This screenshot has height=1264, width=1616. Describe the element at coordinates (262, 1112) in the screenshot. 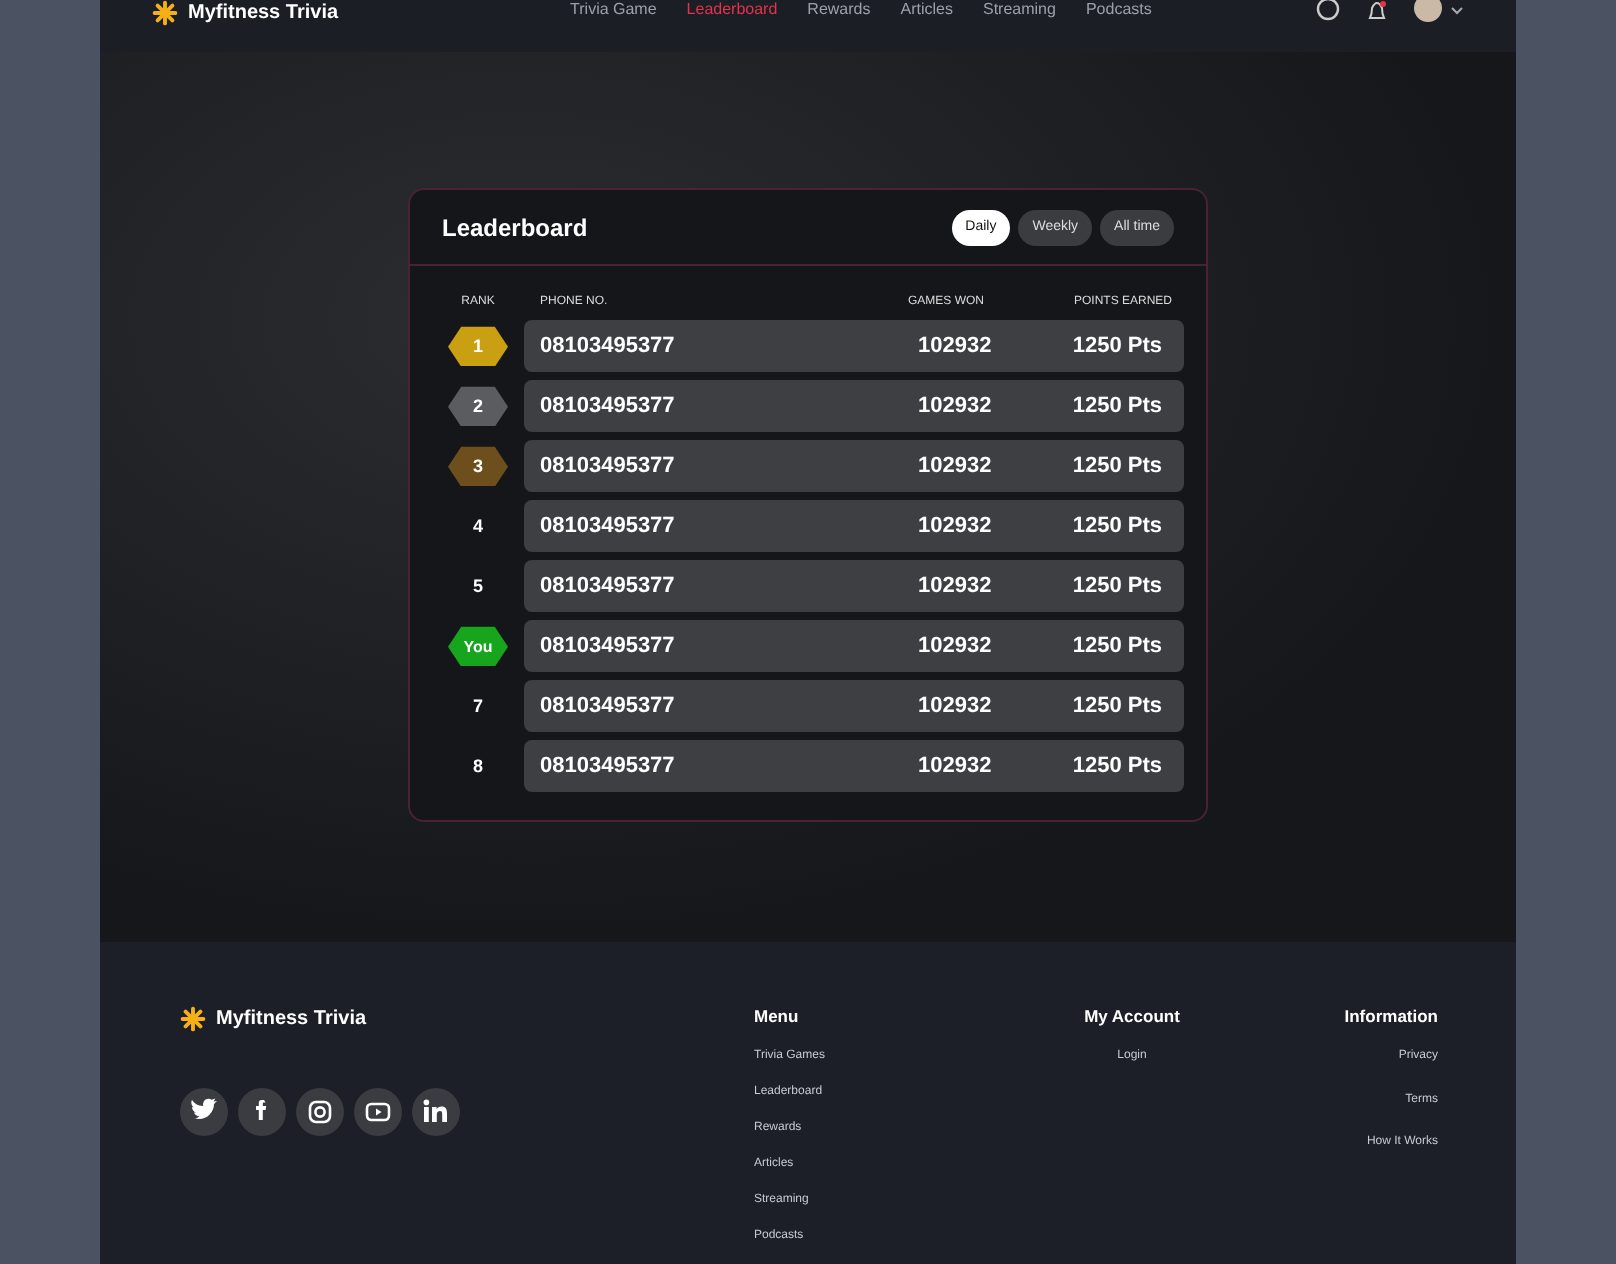

I see `facebook-icon` at that location.